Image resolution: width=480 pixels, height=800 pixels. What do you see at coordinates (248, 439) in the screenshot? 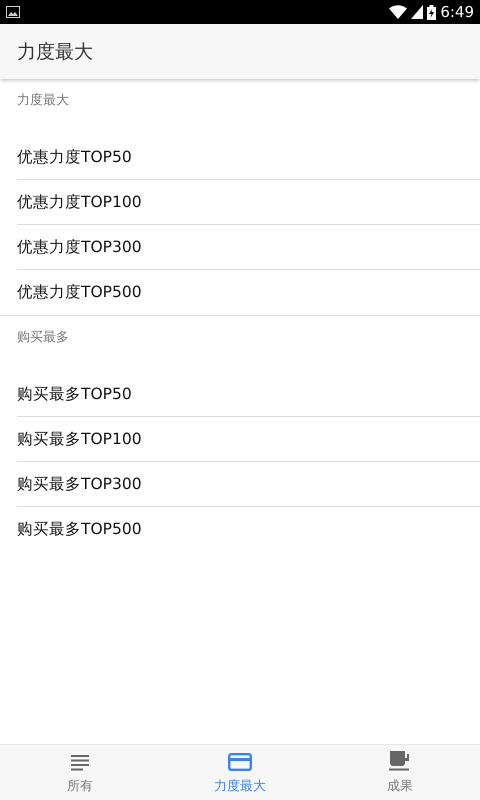
I see `list-item: 购买最多TOP100` at bounding box center [248, 439].